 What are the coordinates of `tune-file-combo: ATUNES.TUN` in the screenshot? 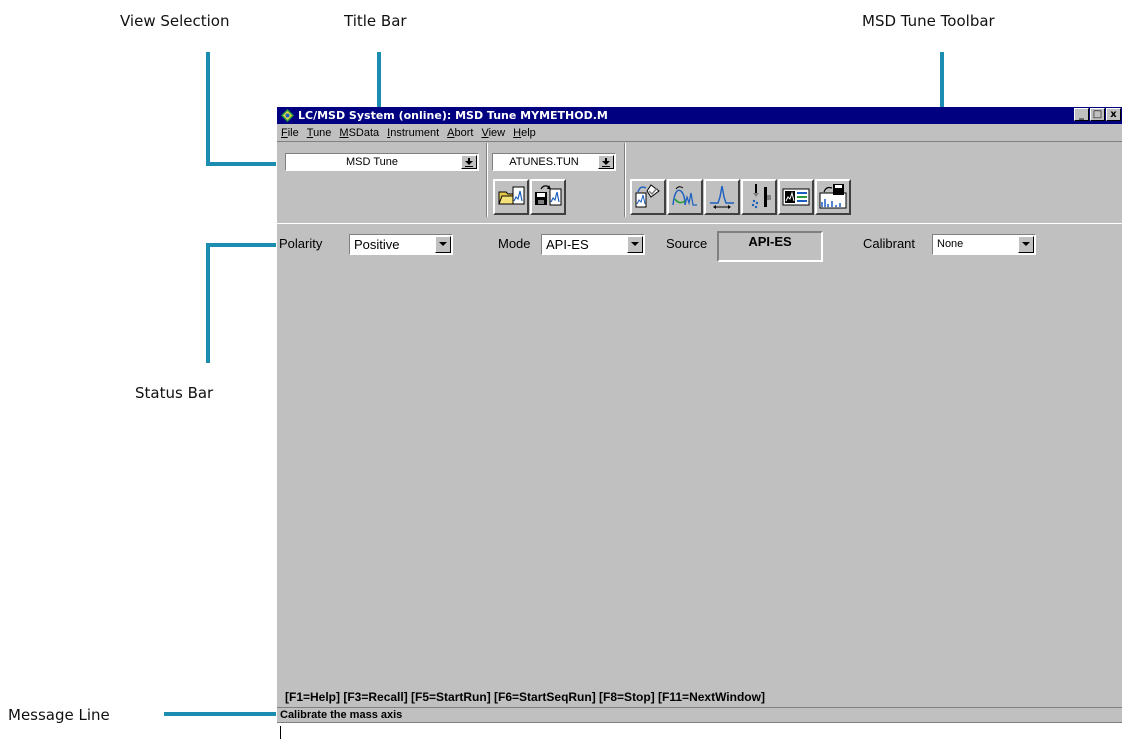 It's located at (554, 162).